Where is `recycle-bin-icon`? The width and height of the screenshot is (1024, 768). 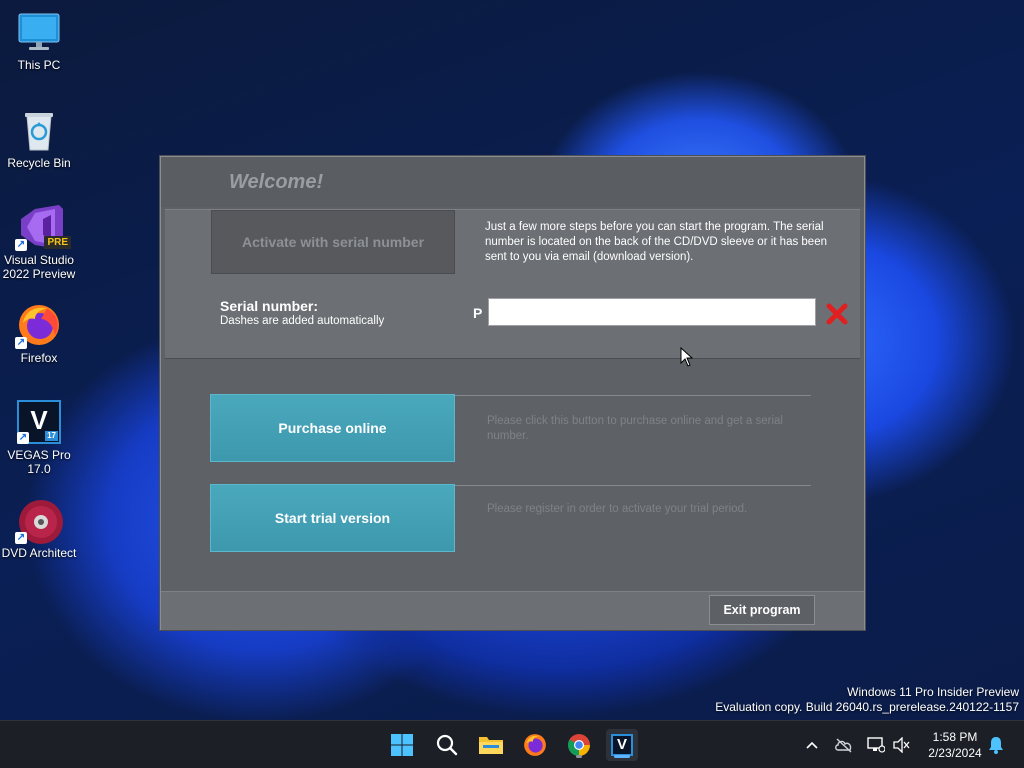
recycle-bin-icon is located at coordinates (39, 130).